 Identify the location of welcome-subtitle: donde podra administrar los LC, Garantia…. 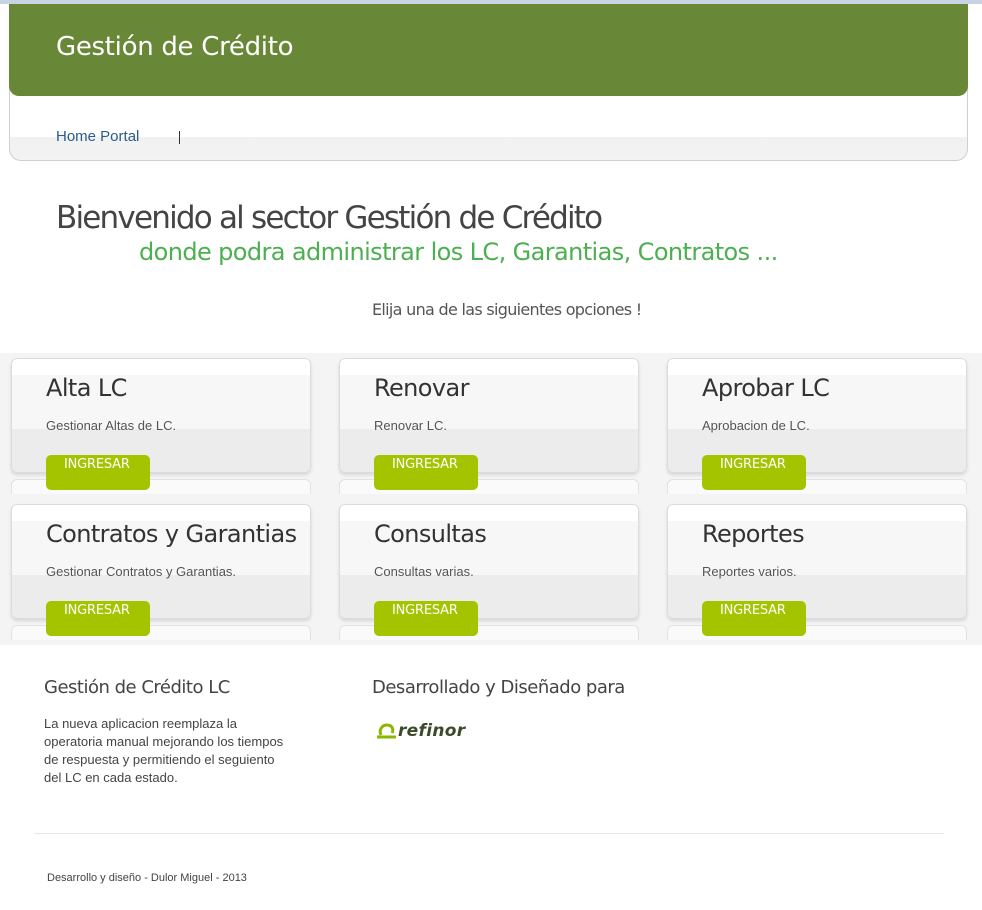
(458, 252).